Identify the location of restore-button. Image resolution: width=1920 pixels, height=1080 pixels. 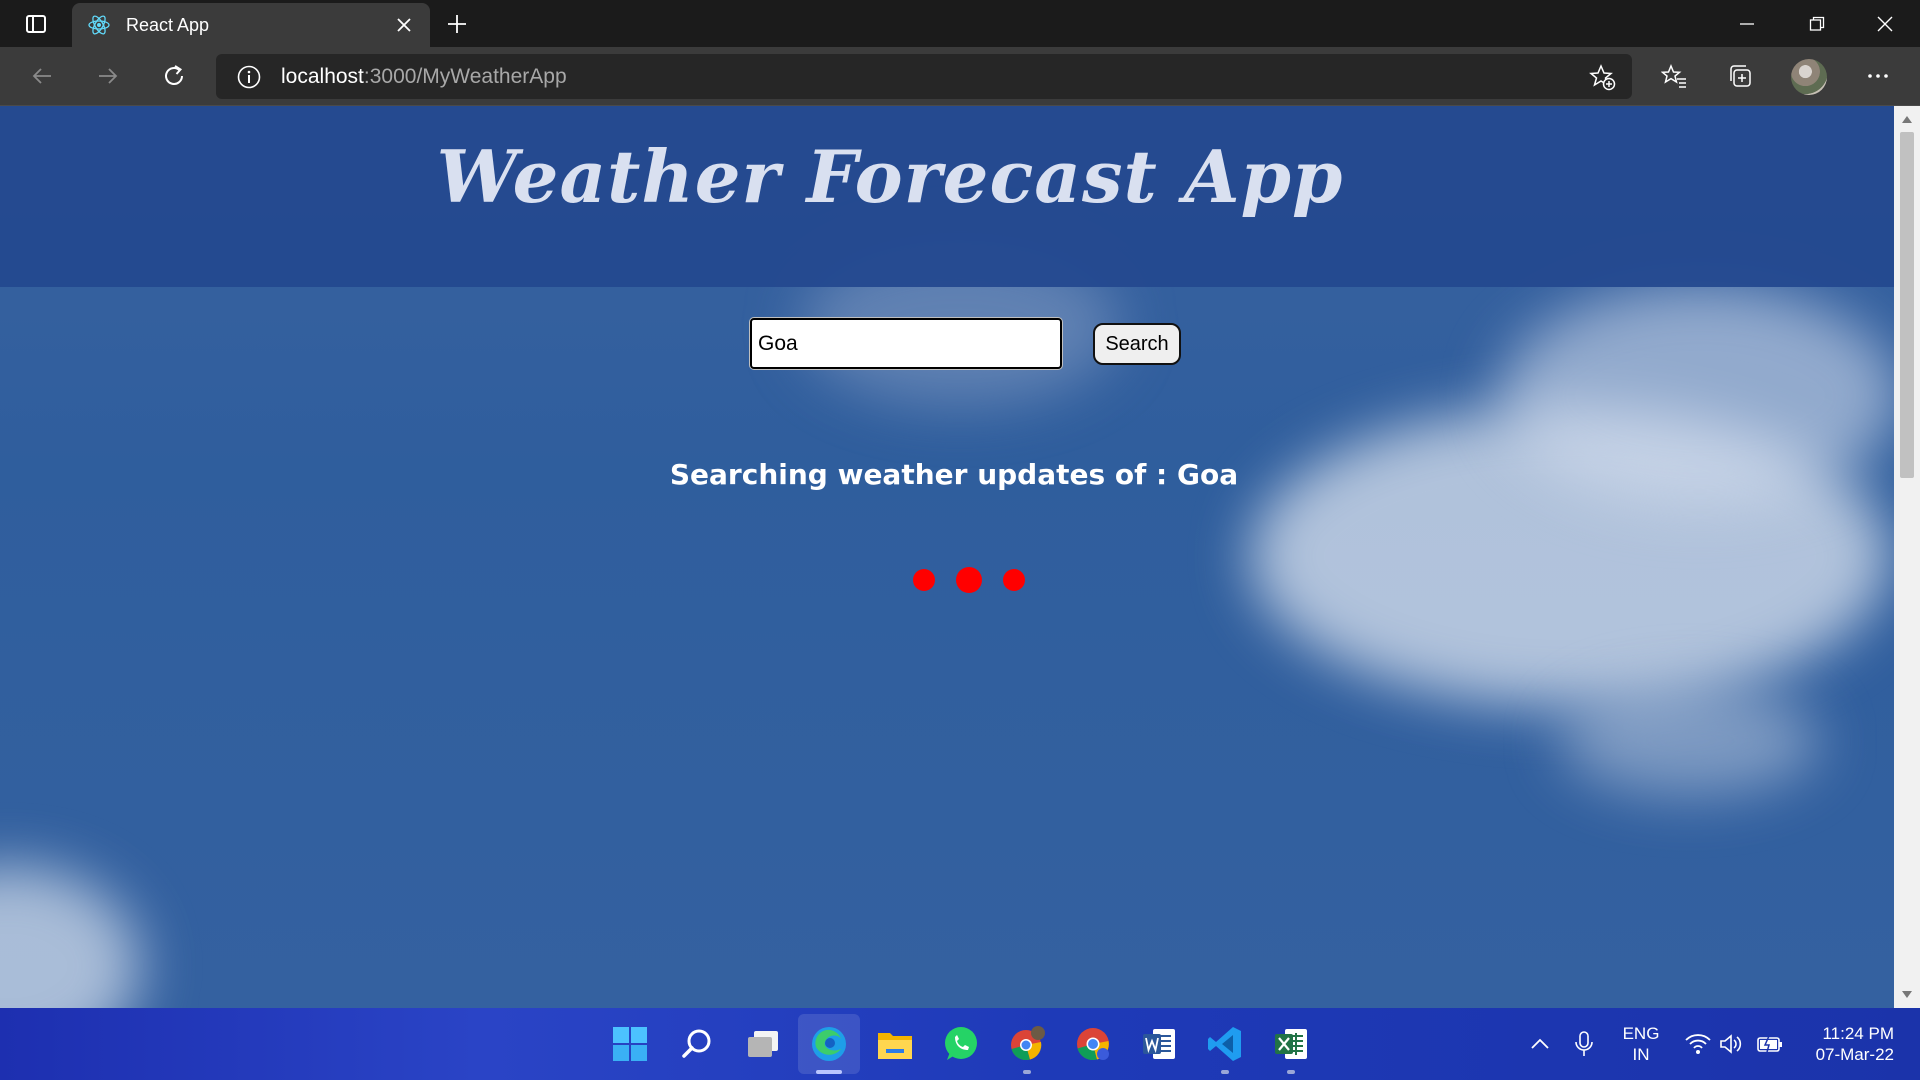
(1817, 24).